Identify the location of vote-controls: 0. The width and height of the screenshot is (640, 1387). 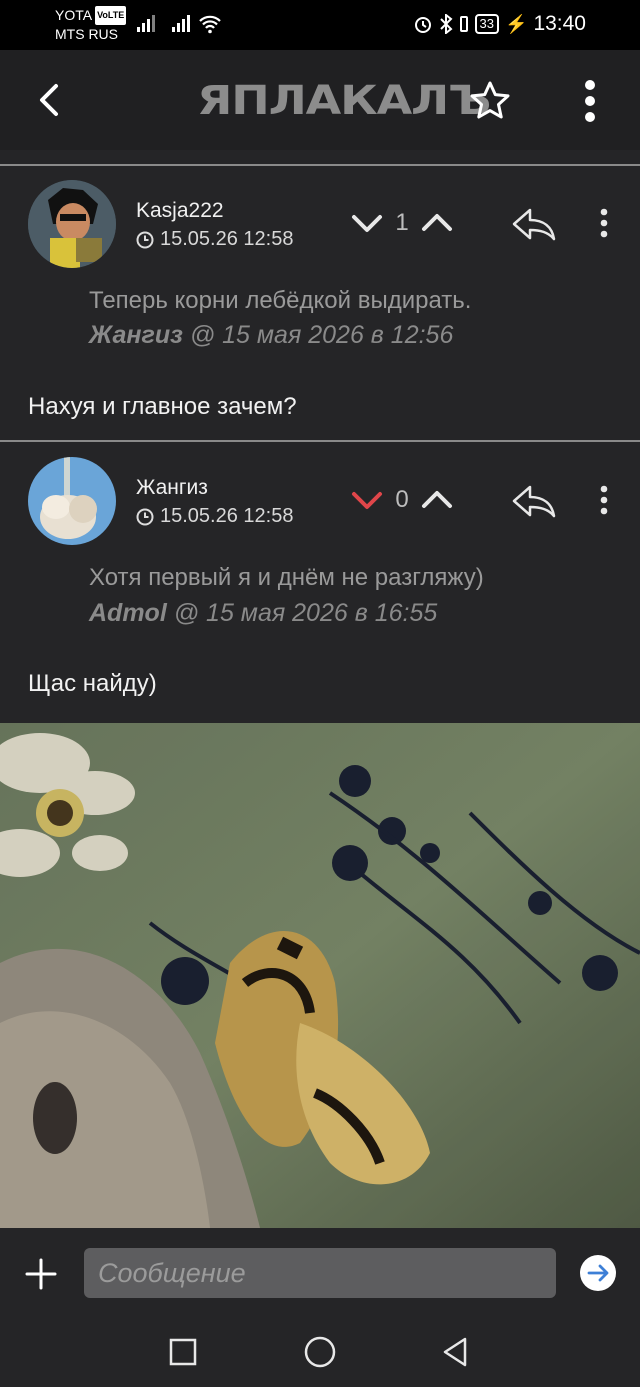
(402, 500).